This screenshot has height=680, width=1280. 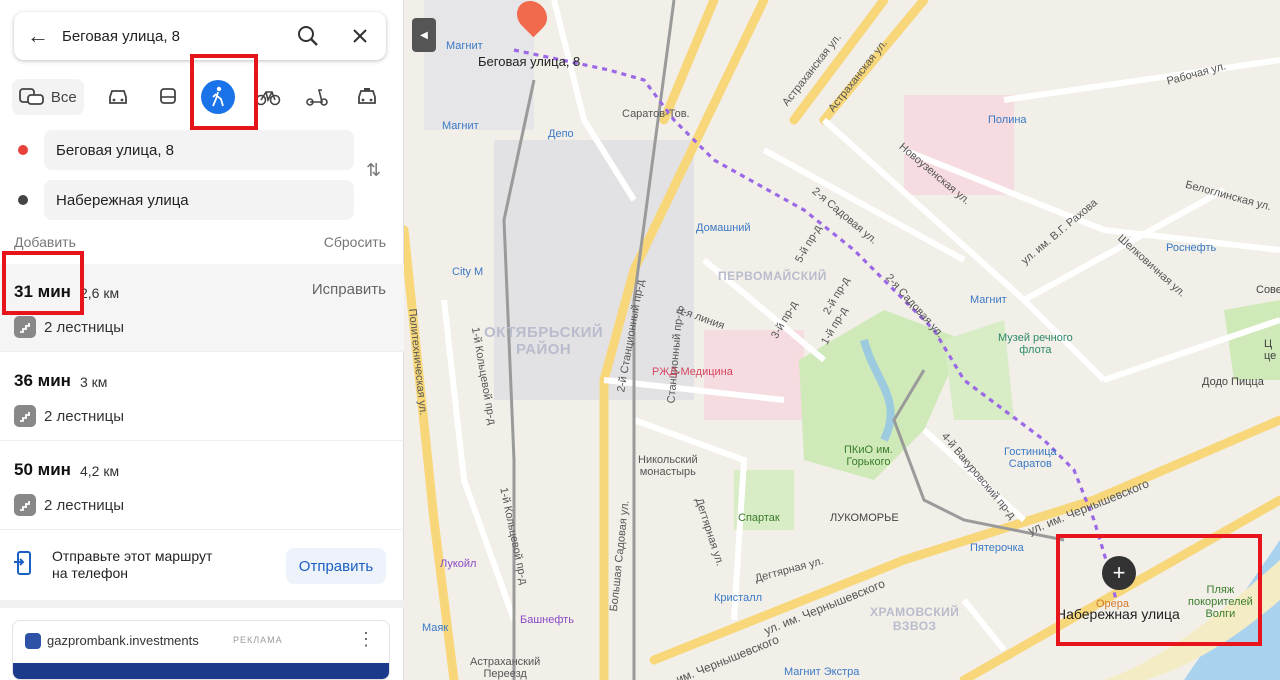 I want to click on bus-icon, so click(x=168, y=96).